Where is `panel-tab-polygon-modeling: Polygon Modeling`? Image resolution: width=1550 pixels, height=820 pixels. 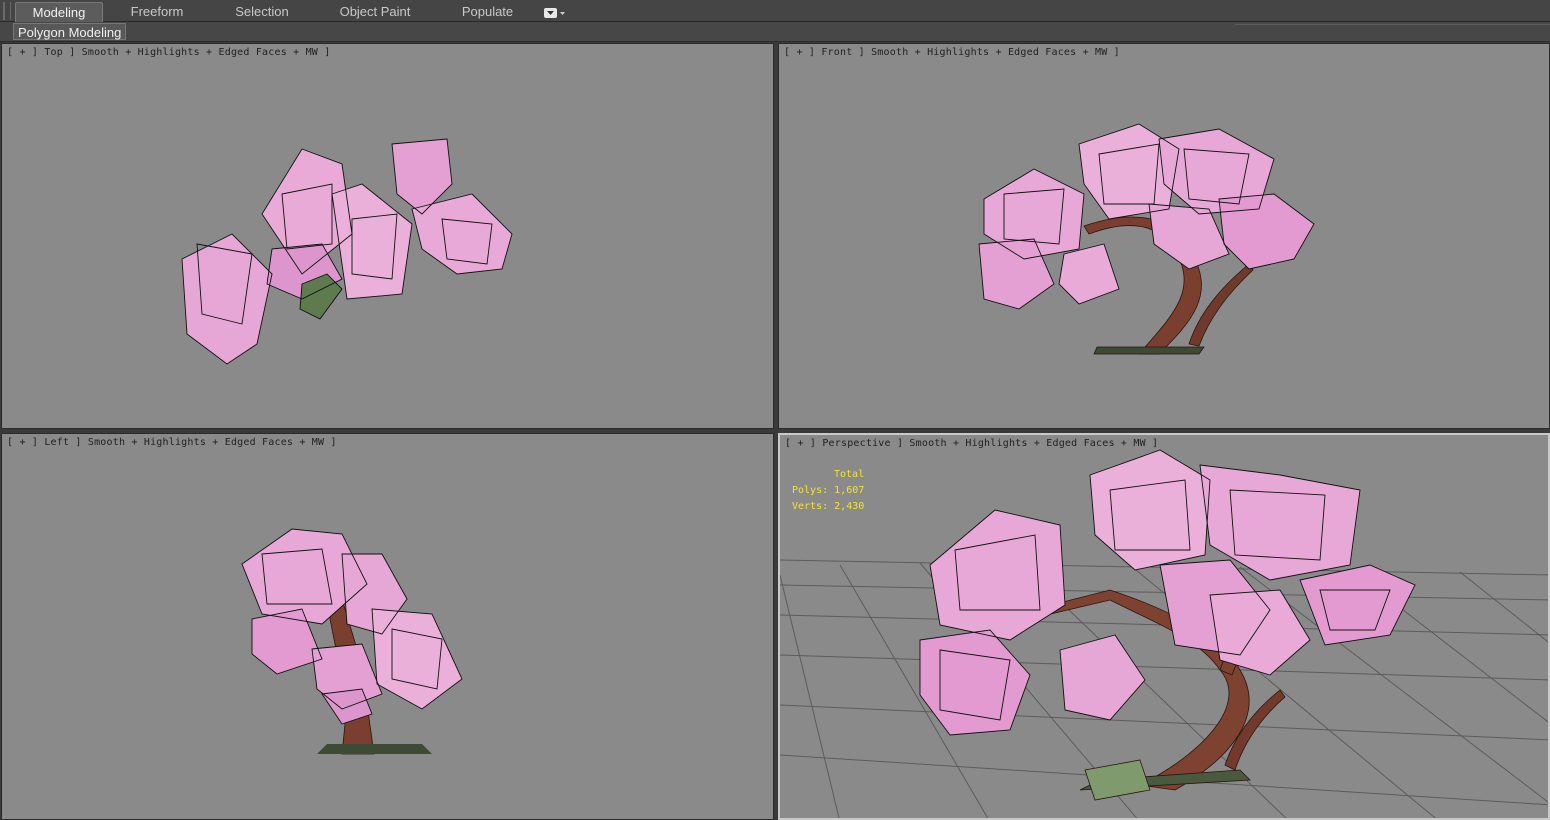 panel-tab-polygon-modeling: Polygon Modeling is located at coordinates (70, 31).